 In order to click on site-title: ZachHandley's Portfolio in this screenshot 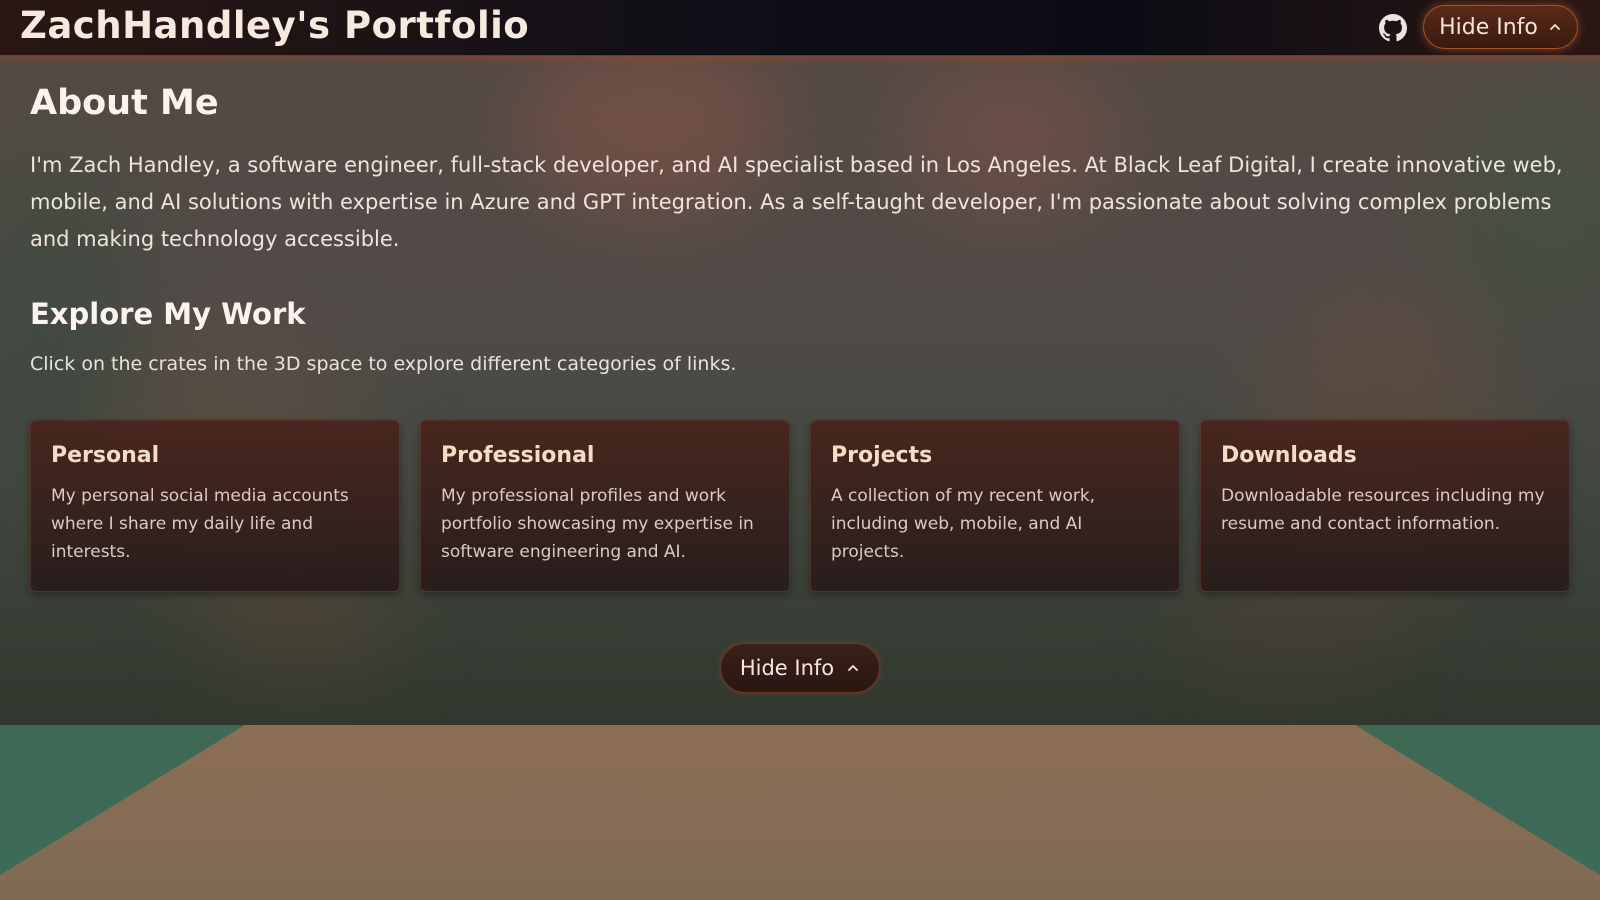, I will do `click(275, 25)`.